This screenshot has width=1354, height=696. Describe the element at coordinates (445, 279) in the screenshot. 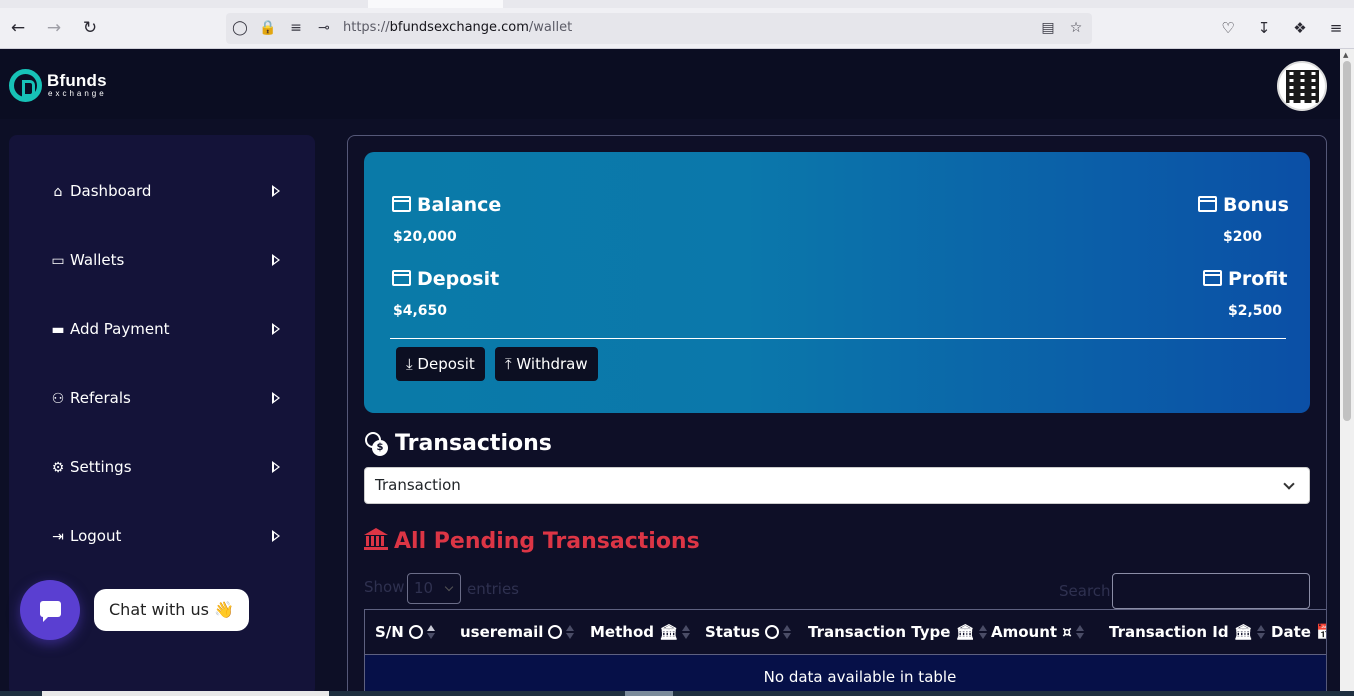

I see `deposit-label: Deposit` at that location.